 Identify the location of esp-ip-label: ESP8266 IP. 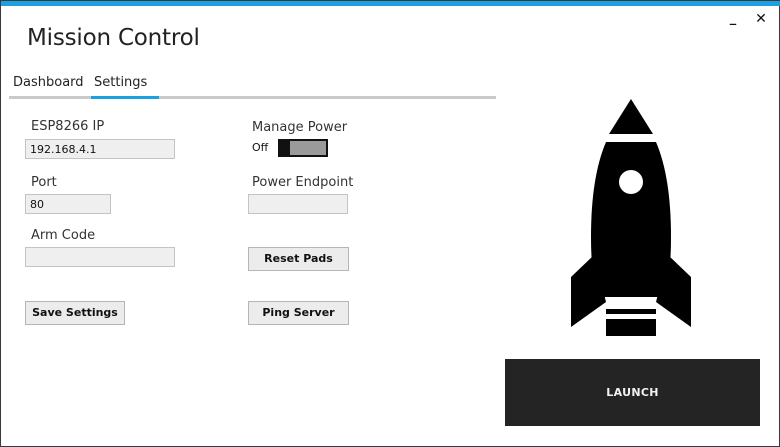
(68, 126).